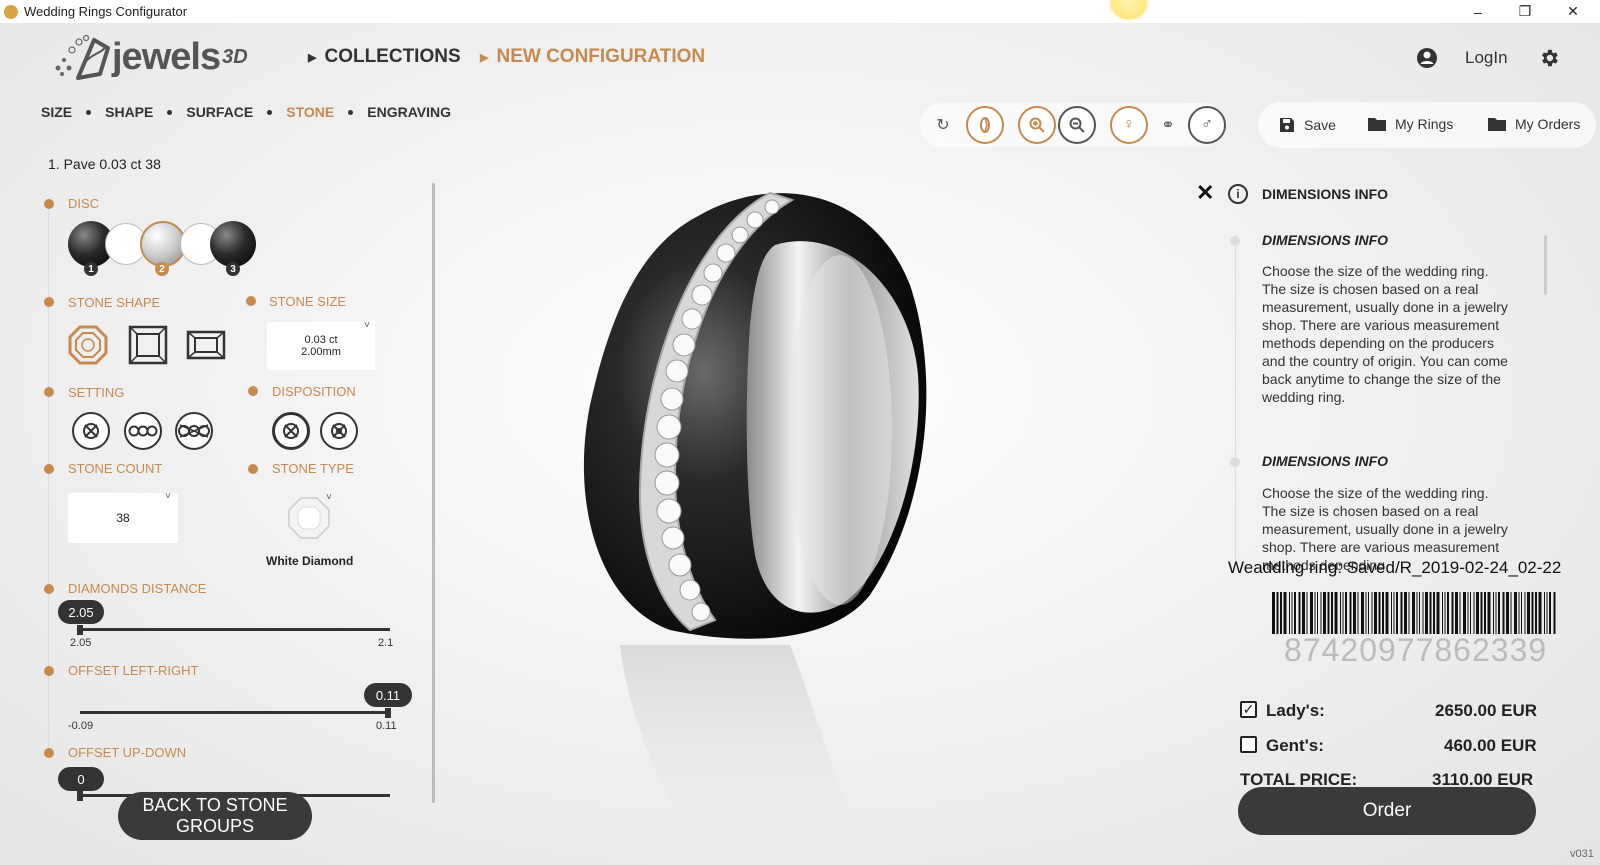 The image size is (1600, 865). What do you see at coordinates (1525, 11) in the screenshot?
I see `restore-button: ❐` at bounding box center [1525, 11].